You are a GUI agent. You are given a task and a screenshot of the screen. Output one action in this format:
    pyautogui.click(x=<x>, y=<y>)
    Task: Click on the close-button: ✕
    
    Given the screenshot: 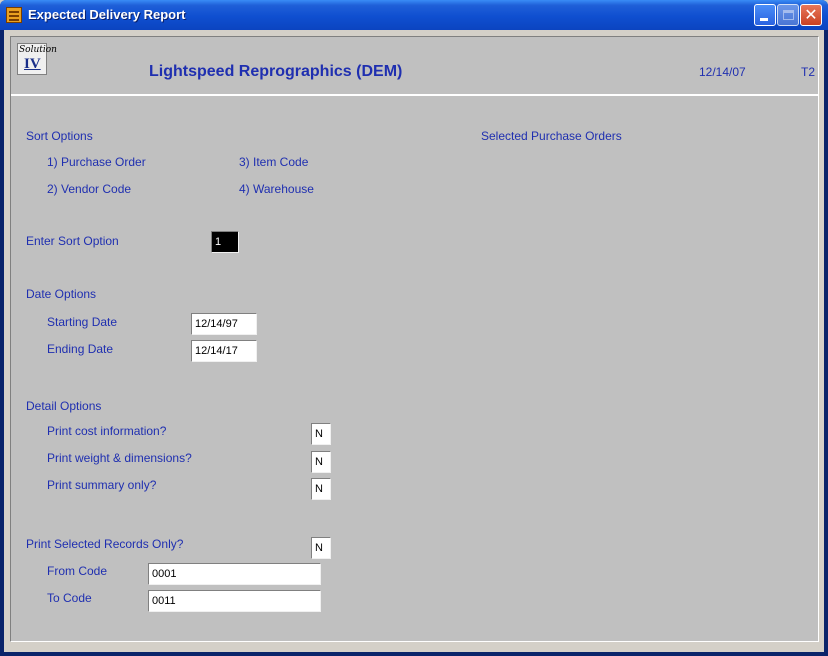 What is the action you would take?
    pyautogui.click(x=811, y=15)
    